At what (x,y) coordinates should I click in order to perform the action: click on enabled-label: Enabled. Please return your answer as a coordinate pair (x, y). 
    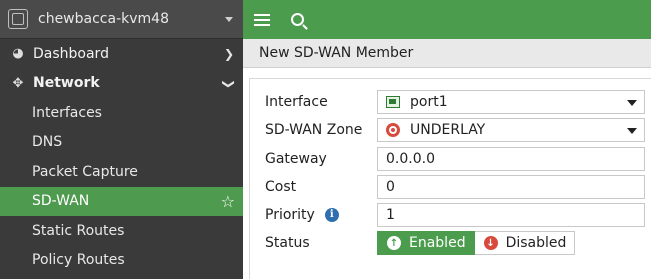
    Looking at the image, I should click on (437, 243).